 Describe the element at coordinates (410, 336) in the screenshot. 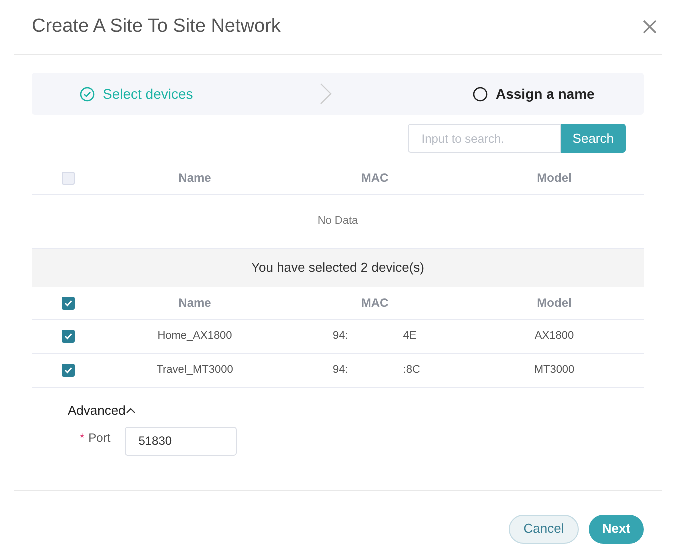

I see `table-cell-text: 4E` at that location.